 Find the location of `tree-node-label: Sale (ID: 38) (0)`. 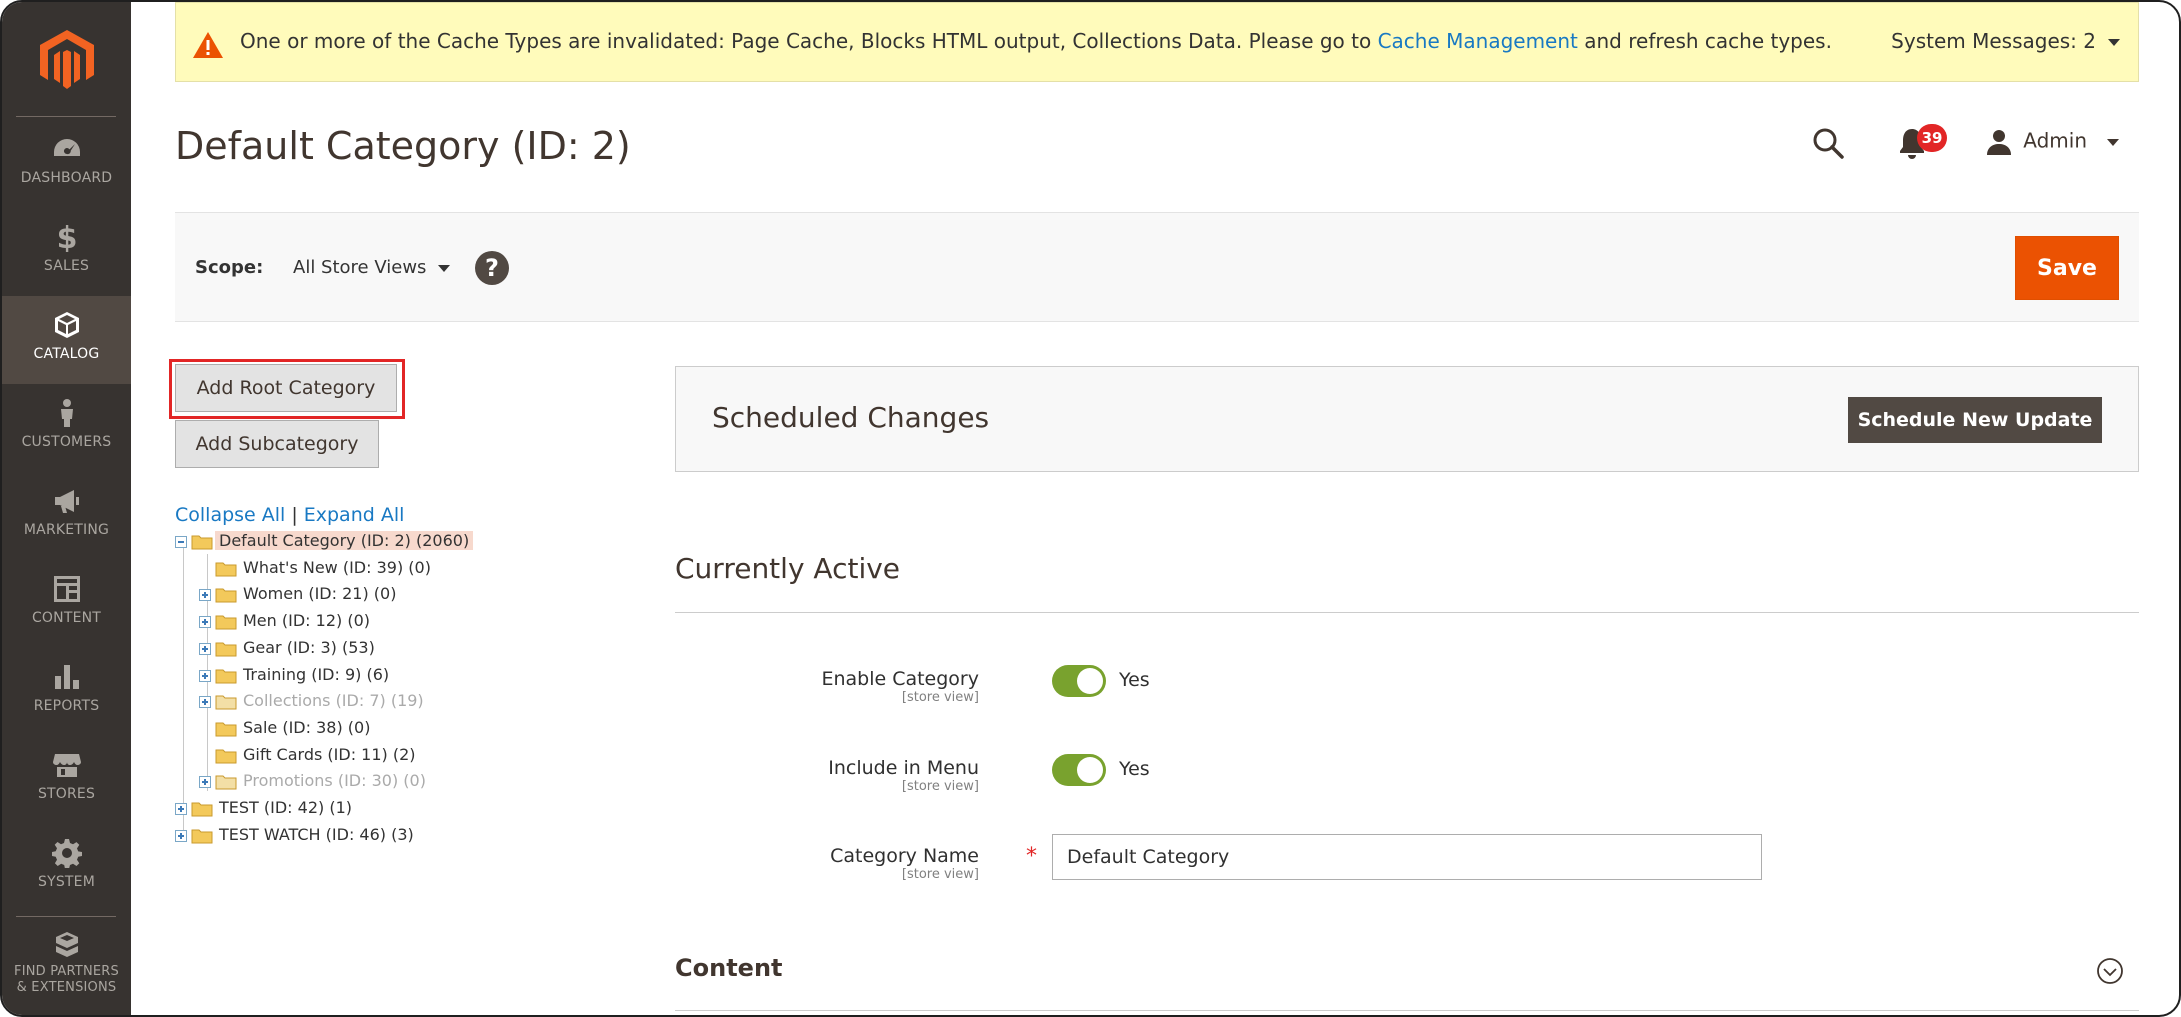

tree-node-label: Sale (ID: 38) (0) is located at coordinates (306, 727).